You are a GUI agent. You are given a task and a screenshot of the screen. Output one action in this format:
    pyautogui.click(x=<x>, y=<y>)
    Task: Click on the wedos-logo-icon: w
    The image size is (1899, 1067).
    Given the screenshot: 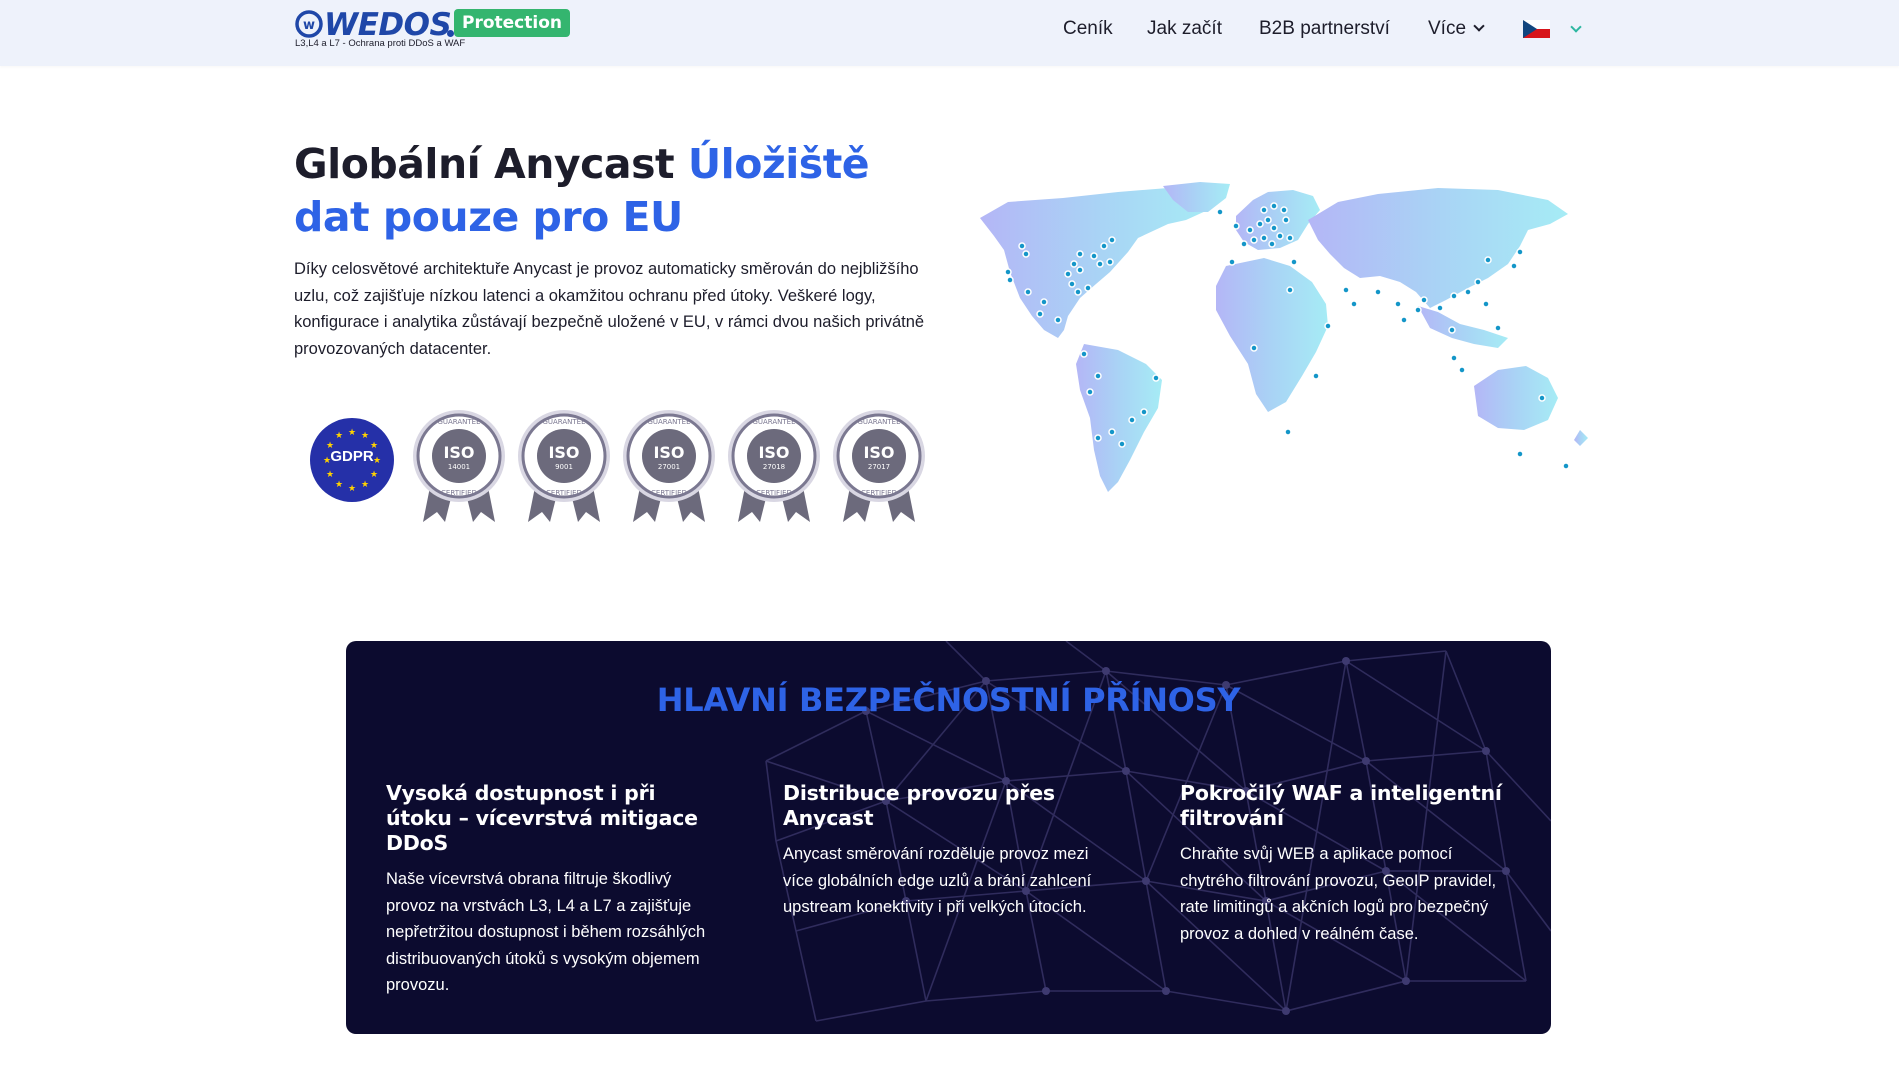 What is the action you would take?
    pyautogui.click(x=309, y=24)
    